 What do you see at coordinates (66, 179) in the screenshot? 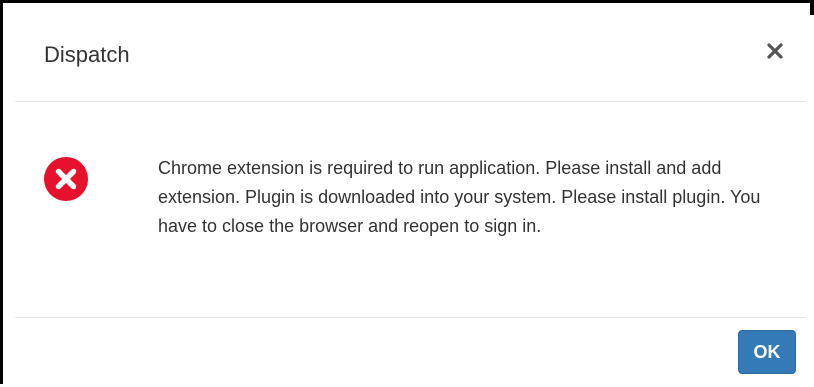
I see `error-circle-icon` at bounding box center [66, 179].